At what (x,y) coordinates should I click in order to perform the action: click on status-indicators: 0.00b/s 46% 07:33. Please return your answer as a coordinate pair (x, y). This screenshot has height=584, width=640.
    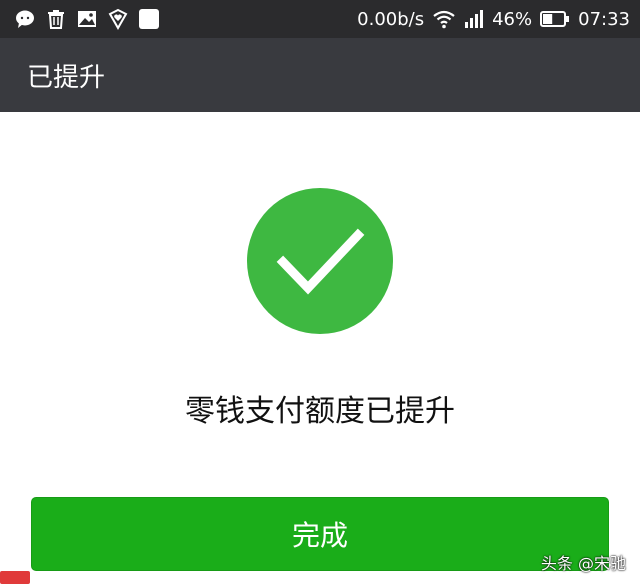
    Looking at the image, I should click on (493, 19).